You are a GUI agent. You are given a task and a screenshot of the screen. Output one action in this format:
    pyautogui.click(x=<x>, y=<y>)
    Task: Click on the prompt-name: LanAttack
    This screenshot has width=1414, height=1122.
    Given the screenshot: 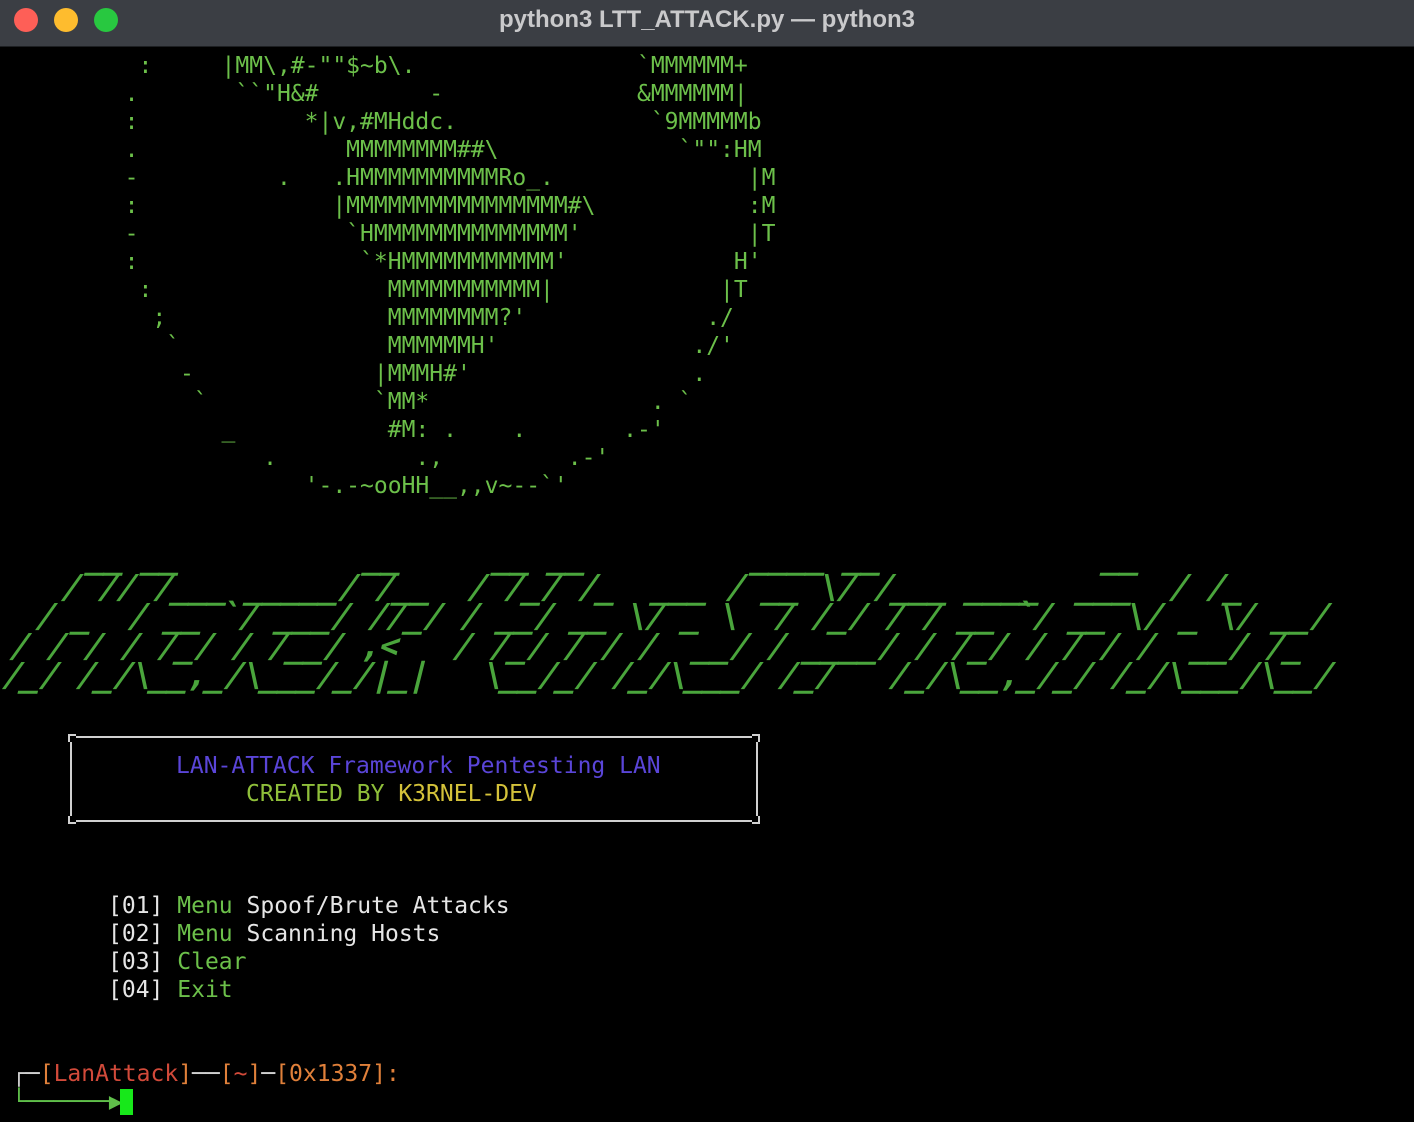 What is the action you would take?
    pyautogui.click(x=116, y=1074)
    